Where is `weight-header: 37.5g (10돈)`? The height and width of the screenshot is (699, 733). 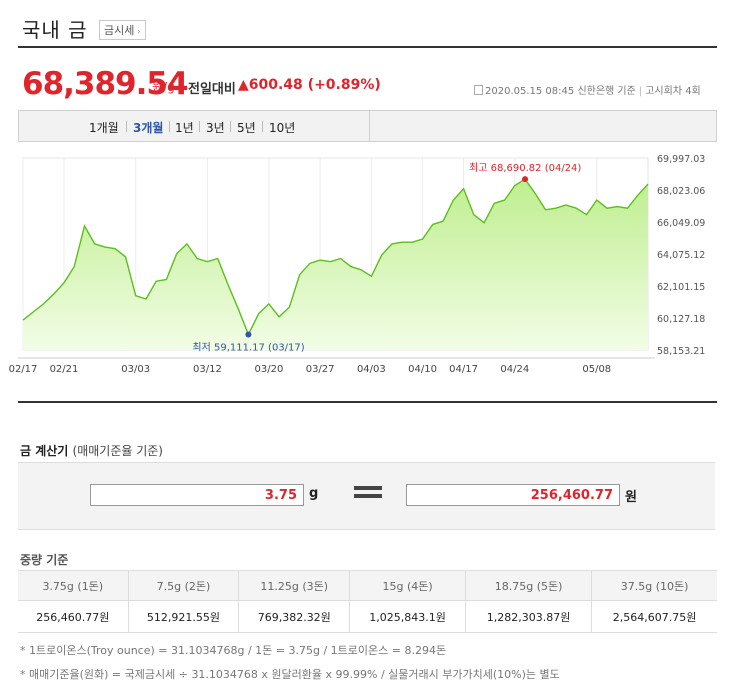
weight-header: 37.5g (10돈) is located at coordinates (654, 585).